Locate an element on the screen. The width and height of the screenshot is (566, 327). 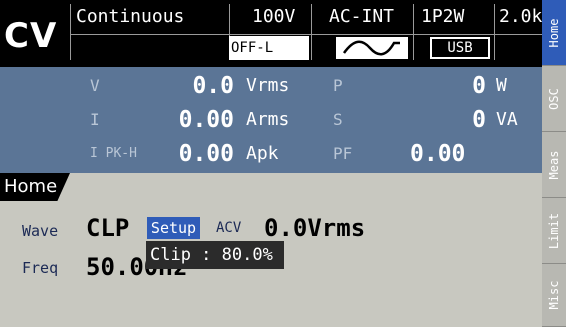
acv-label: ACV is located at coordinates (229, 228).